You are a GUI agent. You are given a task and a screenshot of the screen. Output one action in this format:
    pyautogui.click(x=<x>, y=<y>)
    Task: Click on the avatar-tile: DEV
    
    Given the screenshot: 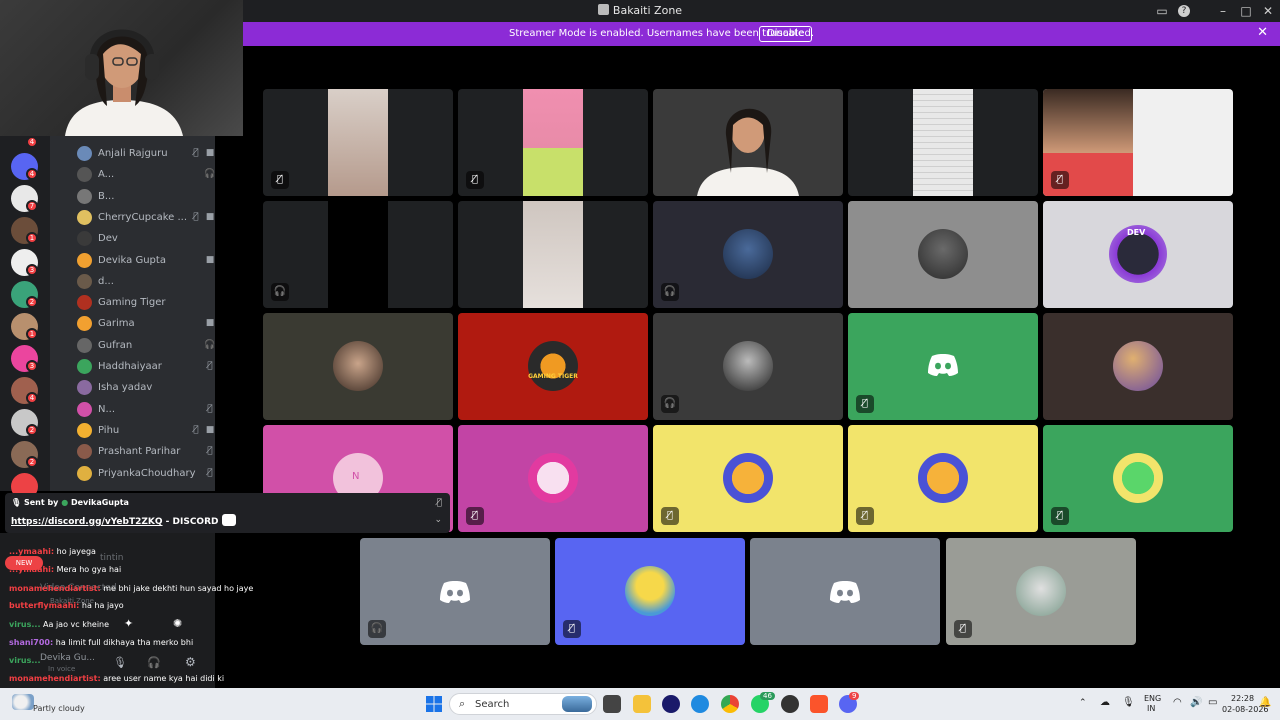 What is the action you would take?
    pyautogui.click(x=1138, y=254)
    